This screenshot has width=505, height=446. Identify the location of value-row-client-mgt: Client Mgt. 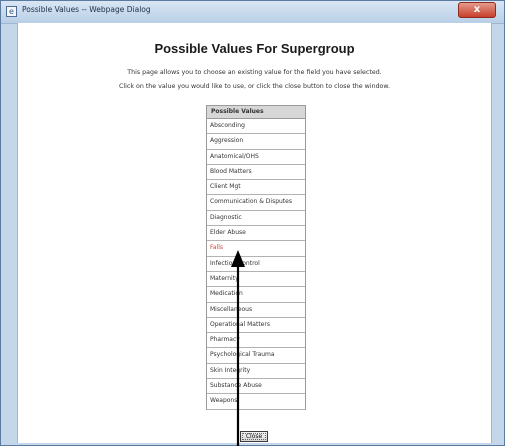
(256, 188).